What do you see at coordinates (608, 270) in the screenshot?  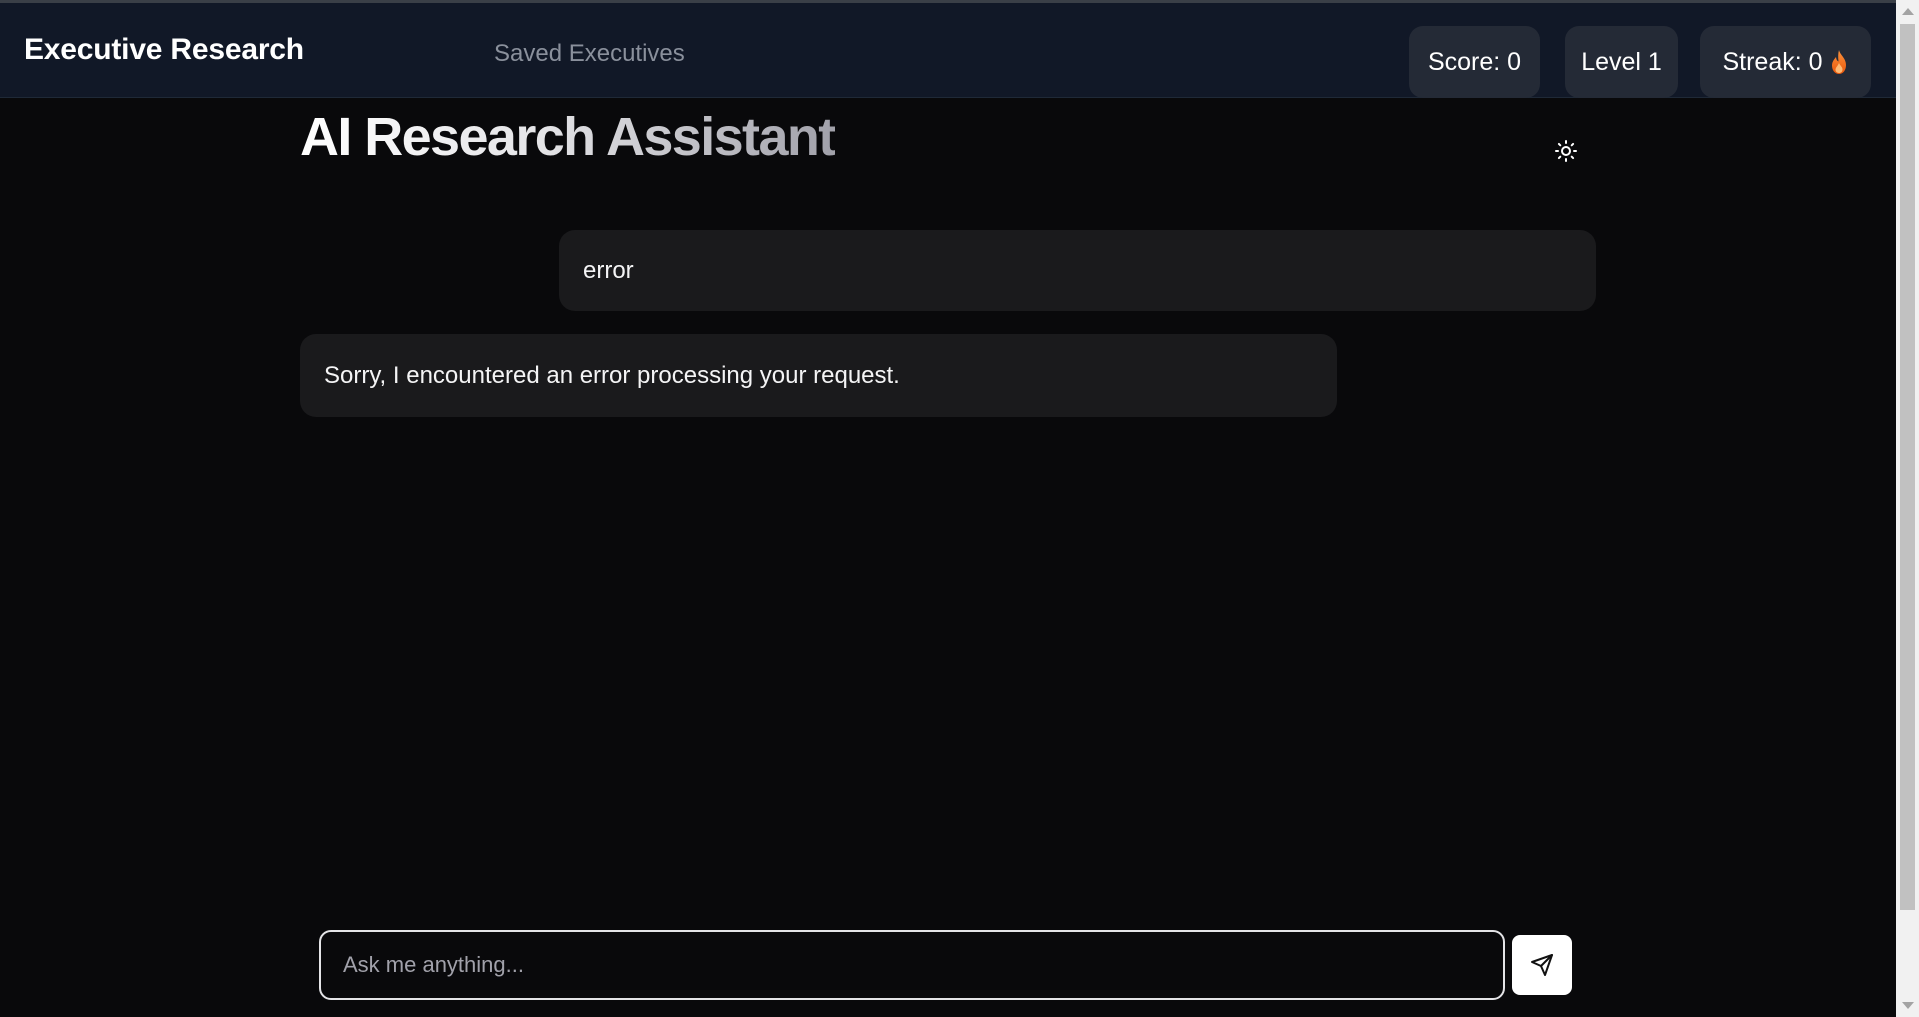 I see `user-message-text: error` at bounding box center [608, 270].